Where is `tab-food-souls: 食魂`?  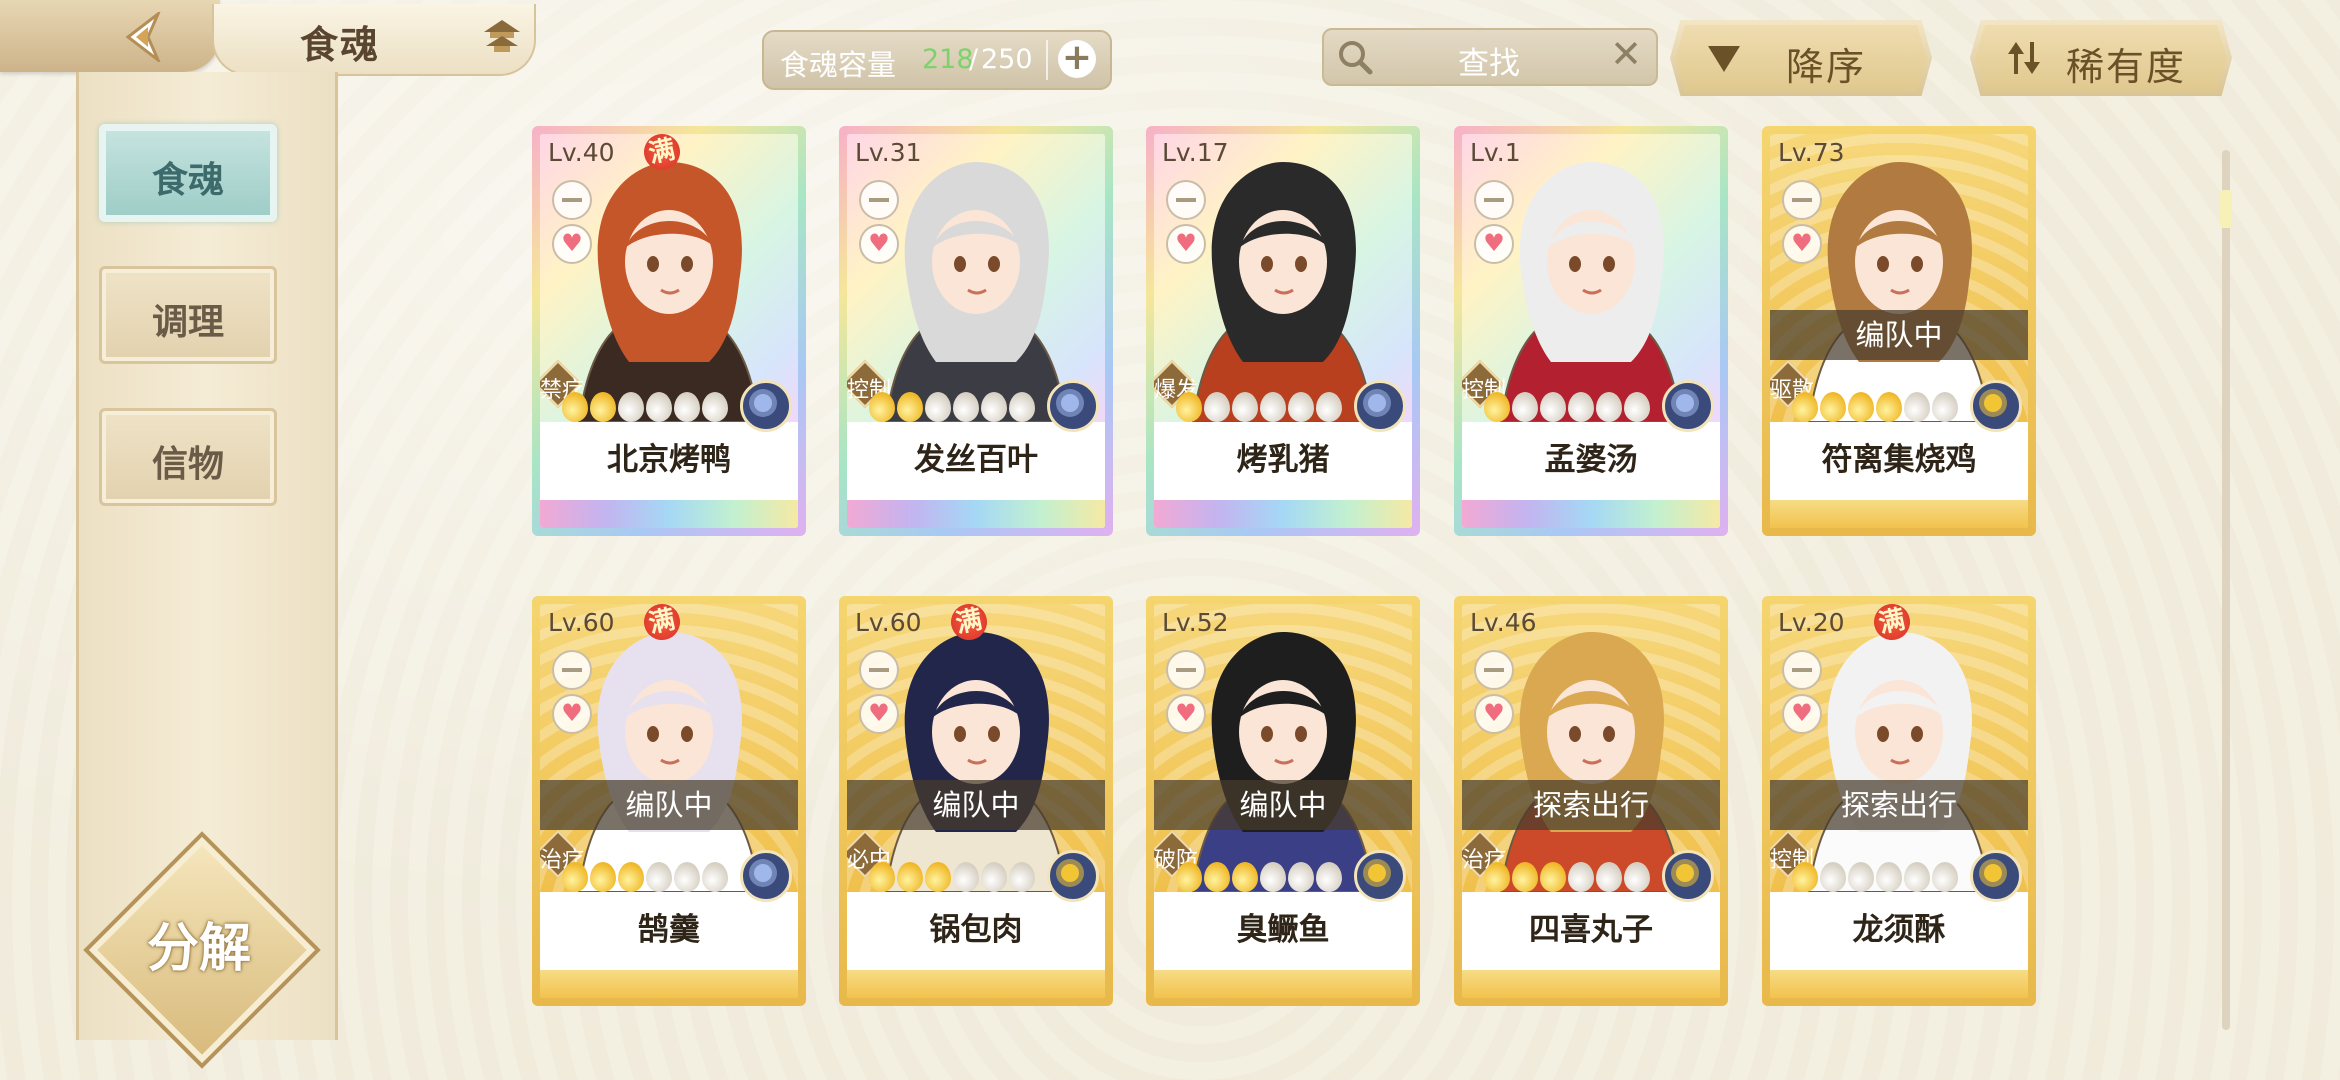 tab-food-souls: 食魂 is located at coordinates (188, 173).